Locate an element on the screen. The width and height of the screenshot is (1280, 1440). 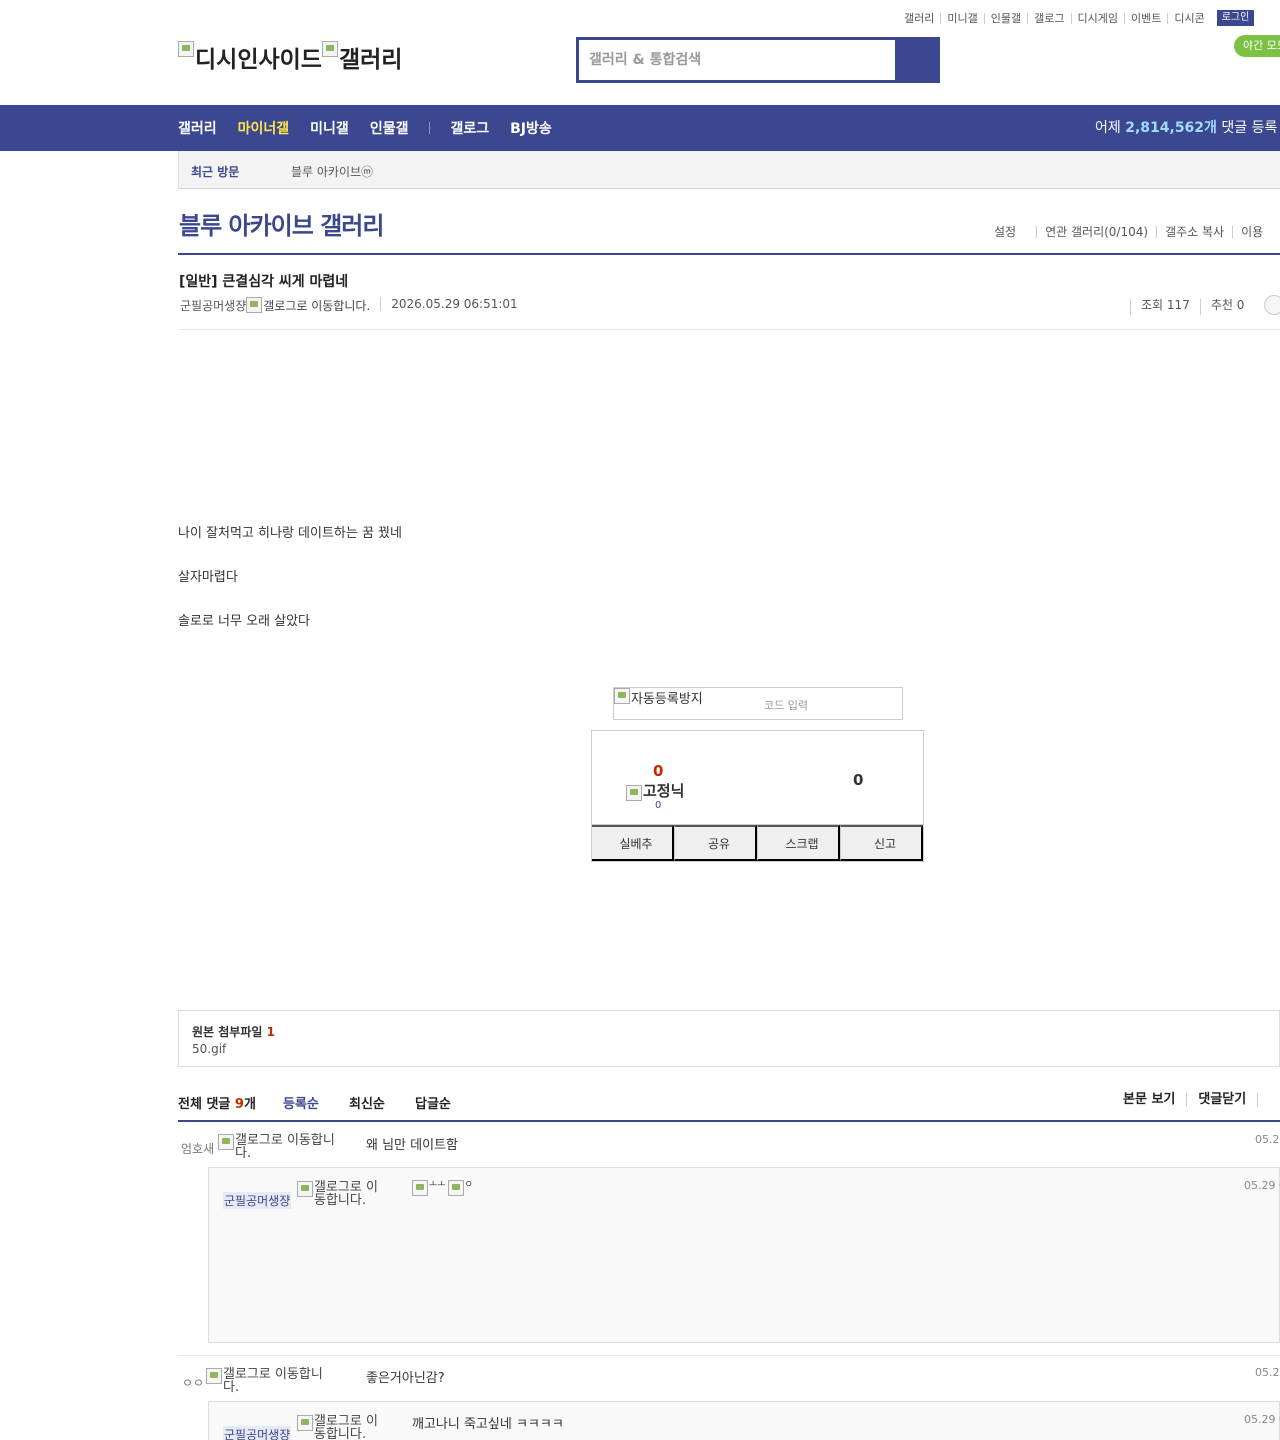
recent-visit-item: 블루 아카이브ⓜ is located at coordinates (332, 171).